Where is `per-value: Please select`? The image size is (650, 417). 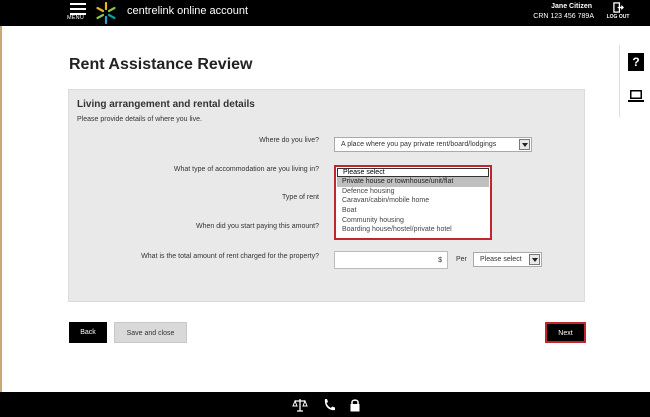
per-value: Please select is located at coordinates (501, 259).